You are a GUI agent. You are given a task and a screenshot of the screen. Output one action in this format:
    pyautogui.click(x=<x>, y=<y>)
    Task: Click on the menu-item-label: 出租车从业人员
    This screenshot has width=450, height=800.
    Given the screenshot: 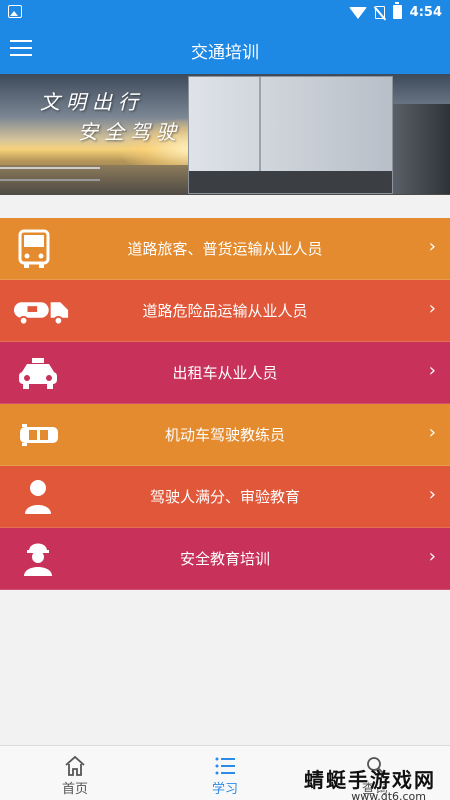 What is the action you would take?
    pyautogui.click(x=225, y=373)
    